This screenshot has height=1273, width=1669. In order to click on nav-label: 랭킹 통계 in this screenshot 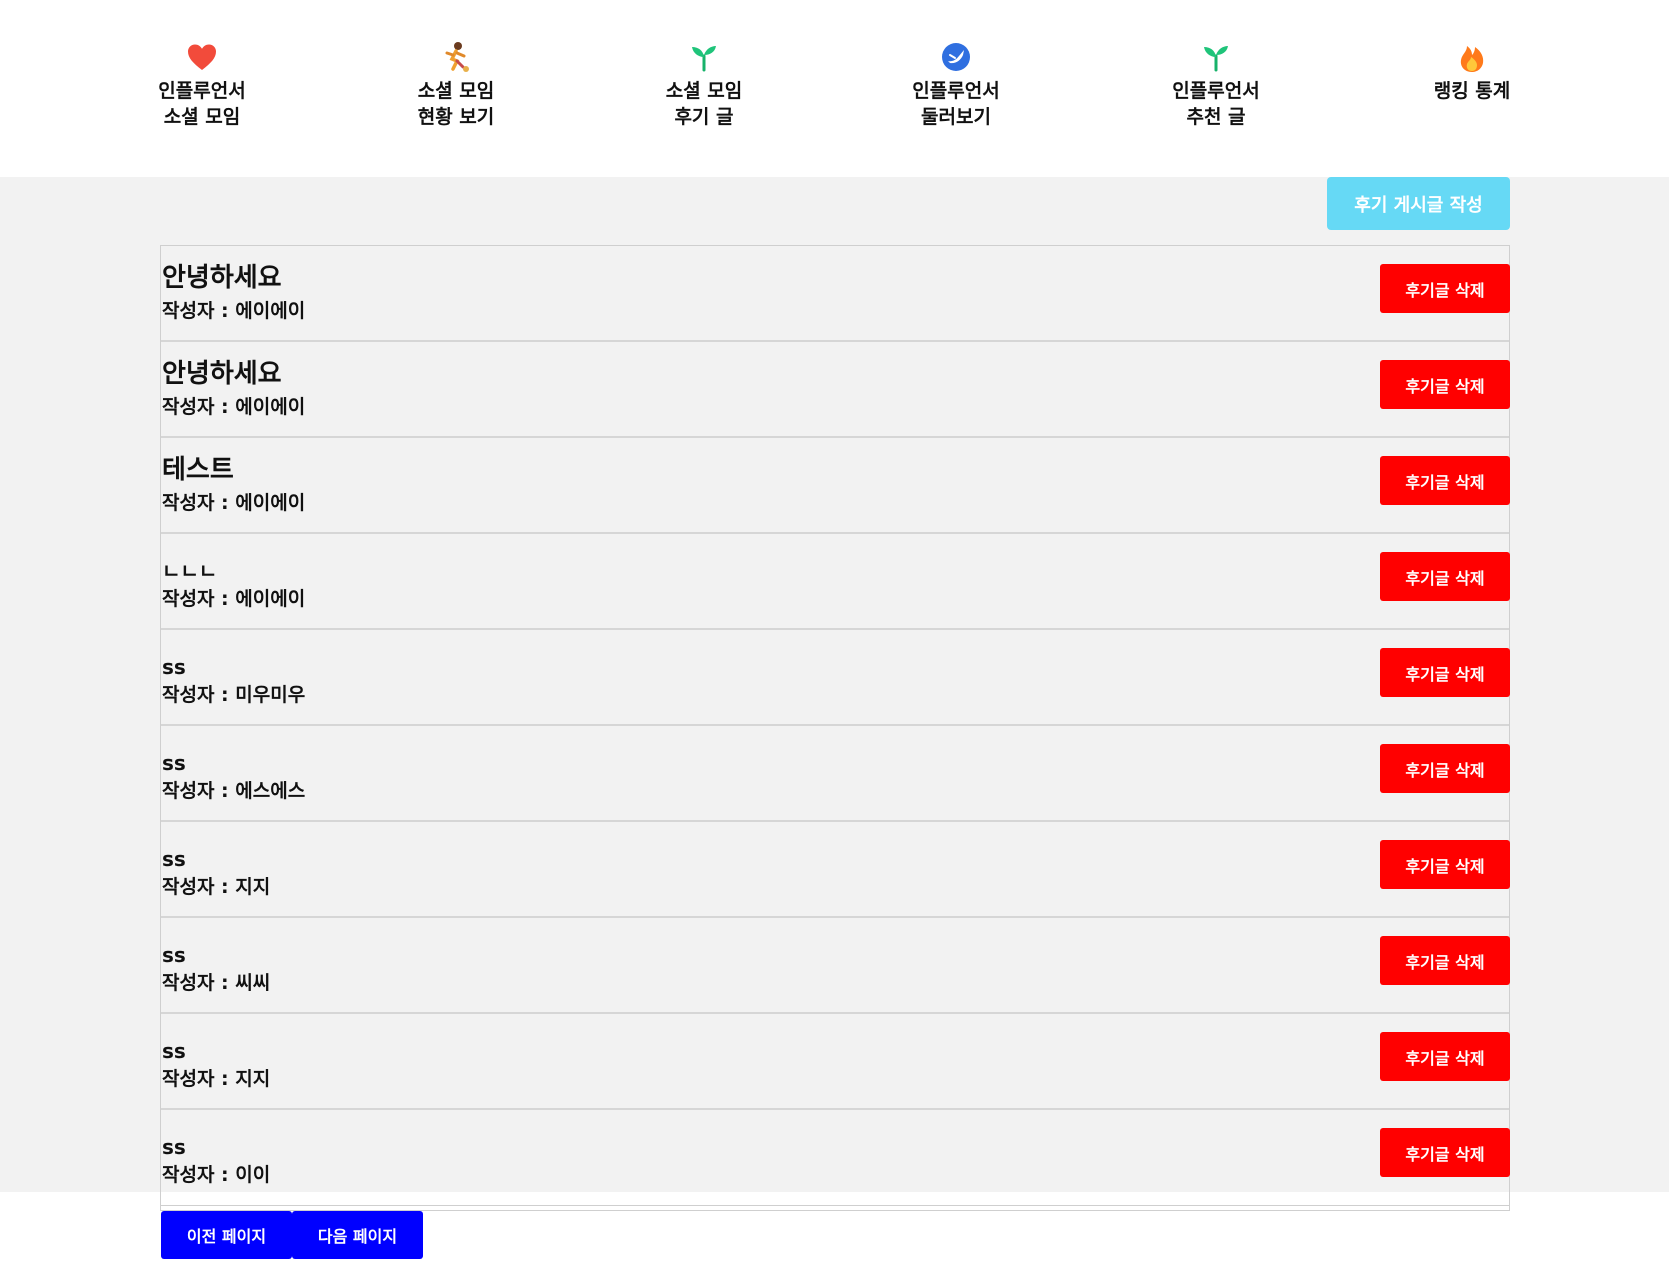, I will do `click(1472, 91)`.